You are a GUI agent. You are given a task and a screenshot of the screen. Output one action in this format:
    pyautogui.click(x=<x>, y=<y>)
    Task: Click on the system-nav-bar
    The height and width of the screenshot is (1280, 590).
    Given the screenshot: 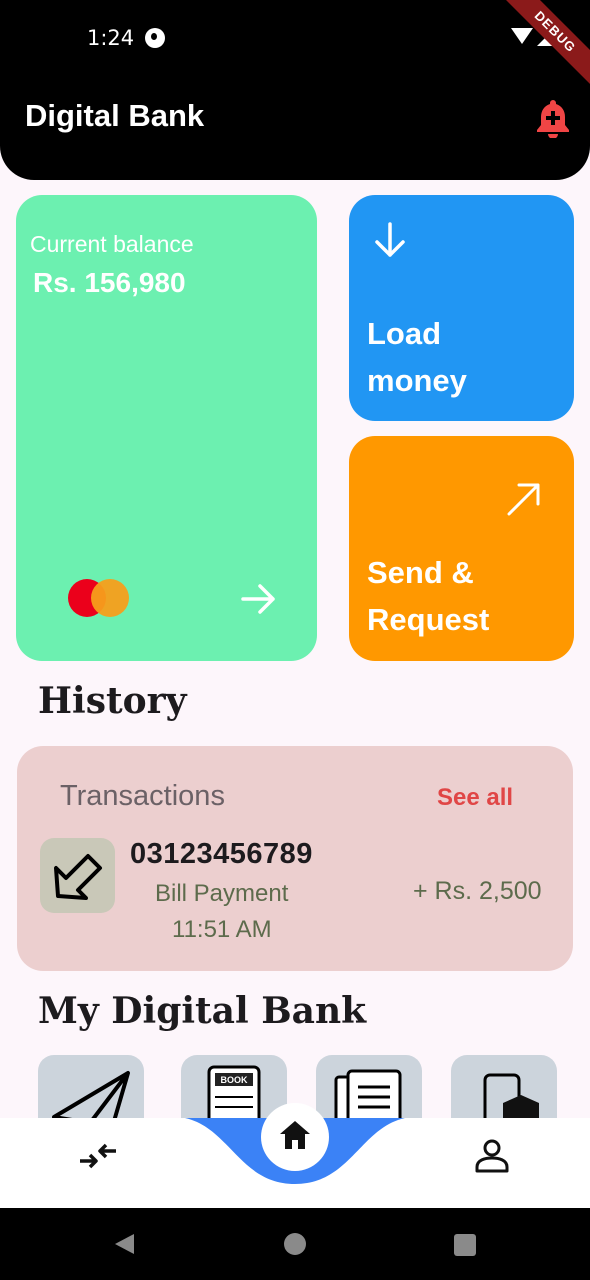 What is the action you would take?
    pyautogui.click(x=295, y=1244)
    